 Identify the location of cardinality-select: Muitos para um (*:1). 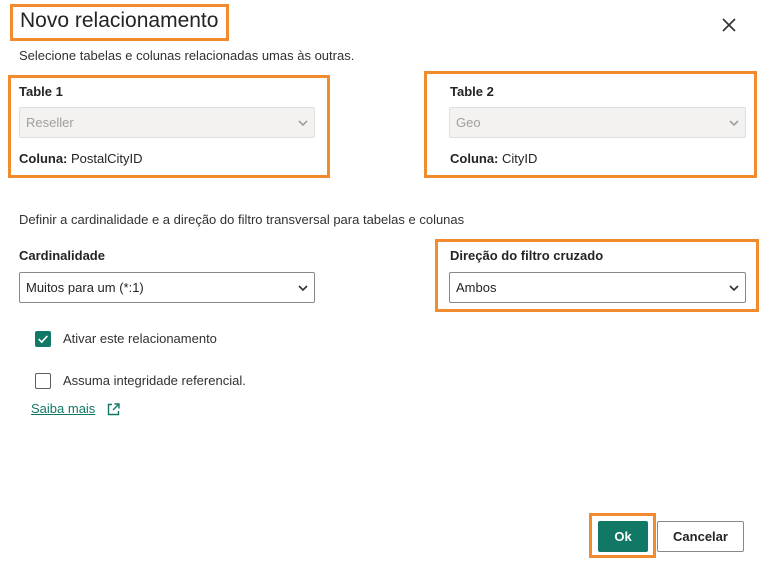
(167, 287).